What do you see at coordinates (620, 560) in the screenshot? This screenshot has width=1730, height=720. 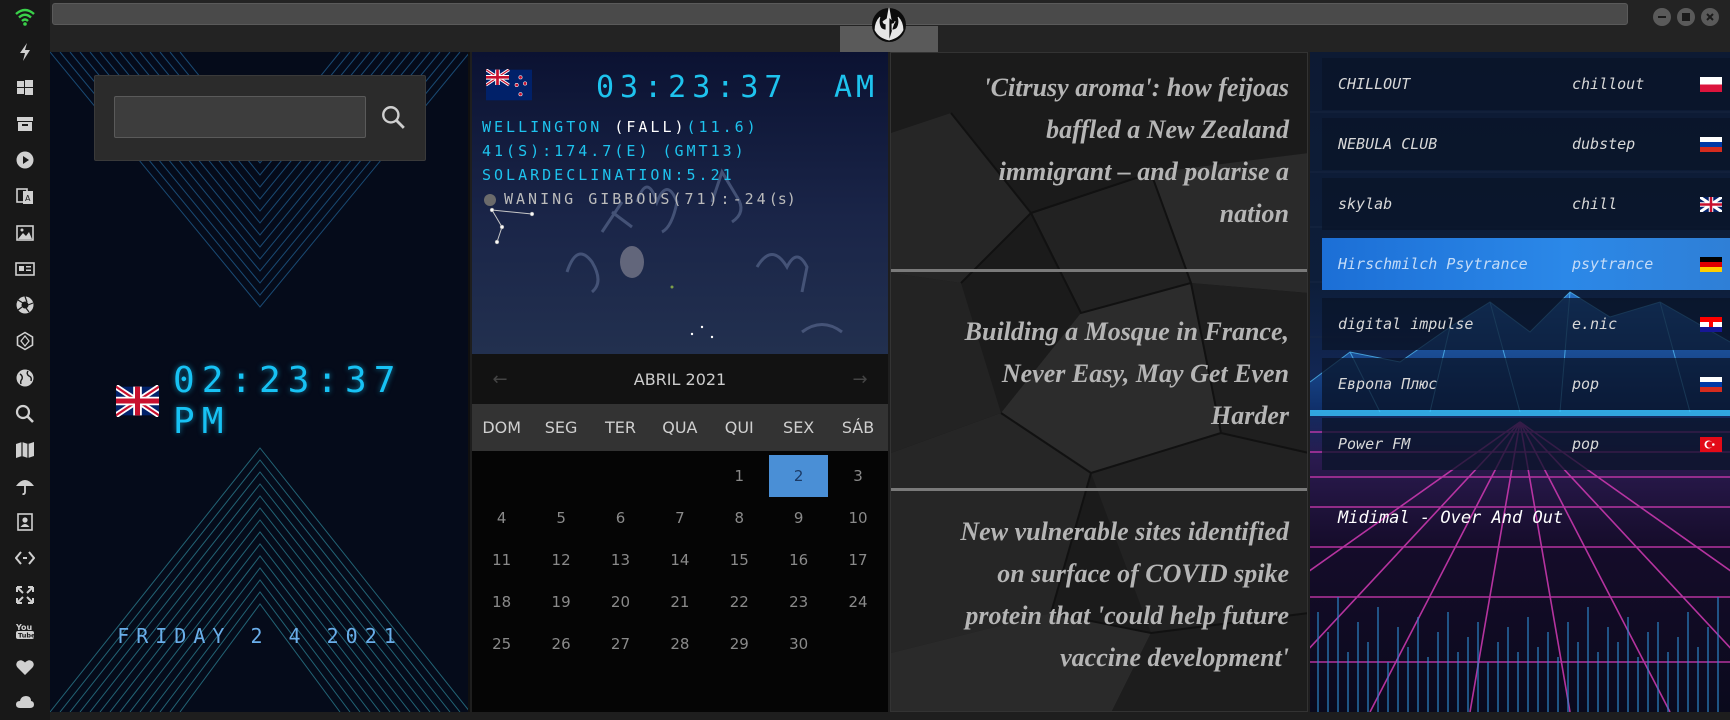 I see `calendar-day: 13` at bounding box center [620, 560].